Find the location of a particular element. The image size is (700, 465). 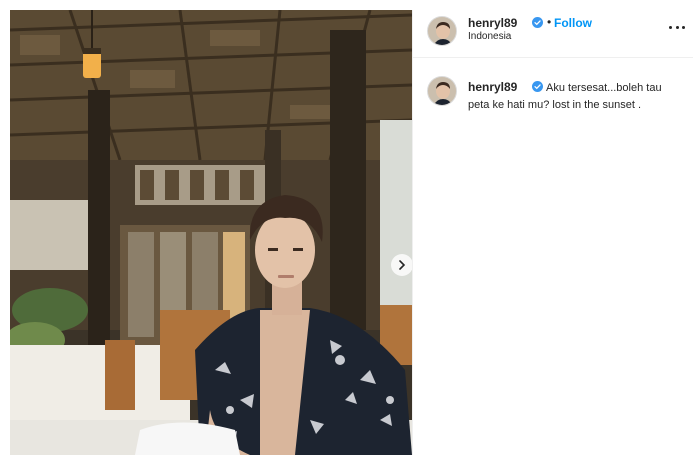

more-options-icon is located at coordinates (677, 27).